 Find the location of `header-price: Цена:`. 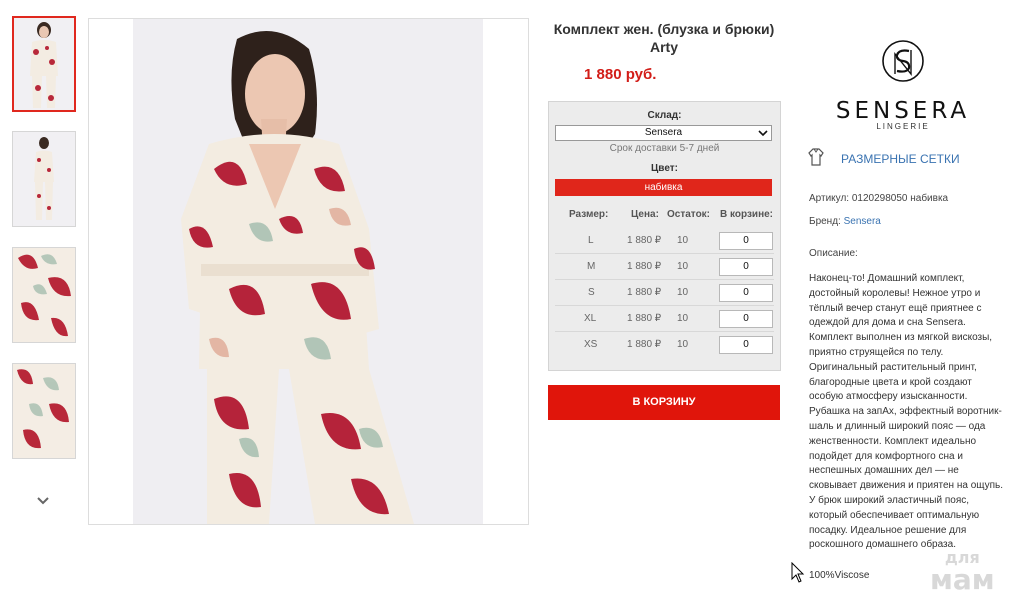

header-price: Цена: is located at coordinates (645, 214).